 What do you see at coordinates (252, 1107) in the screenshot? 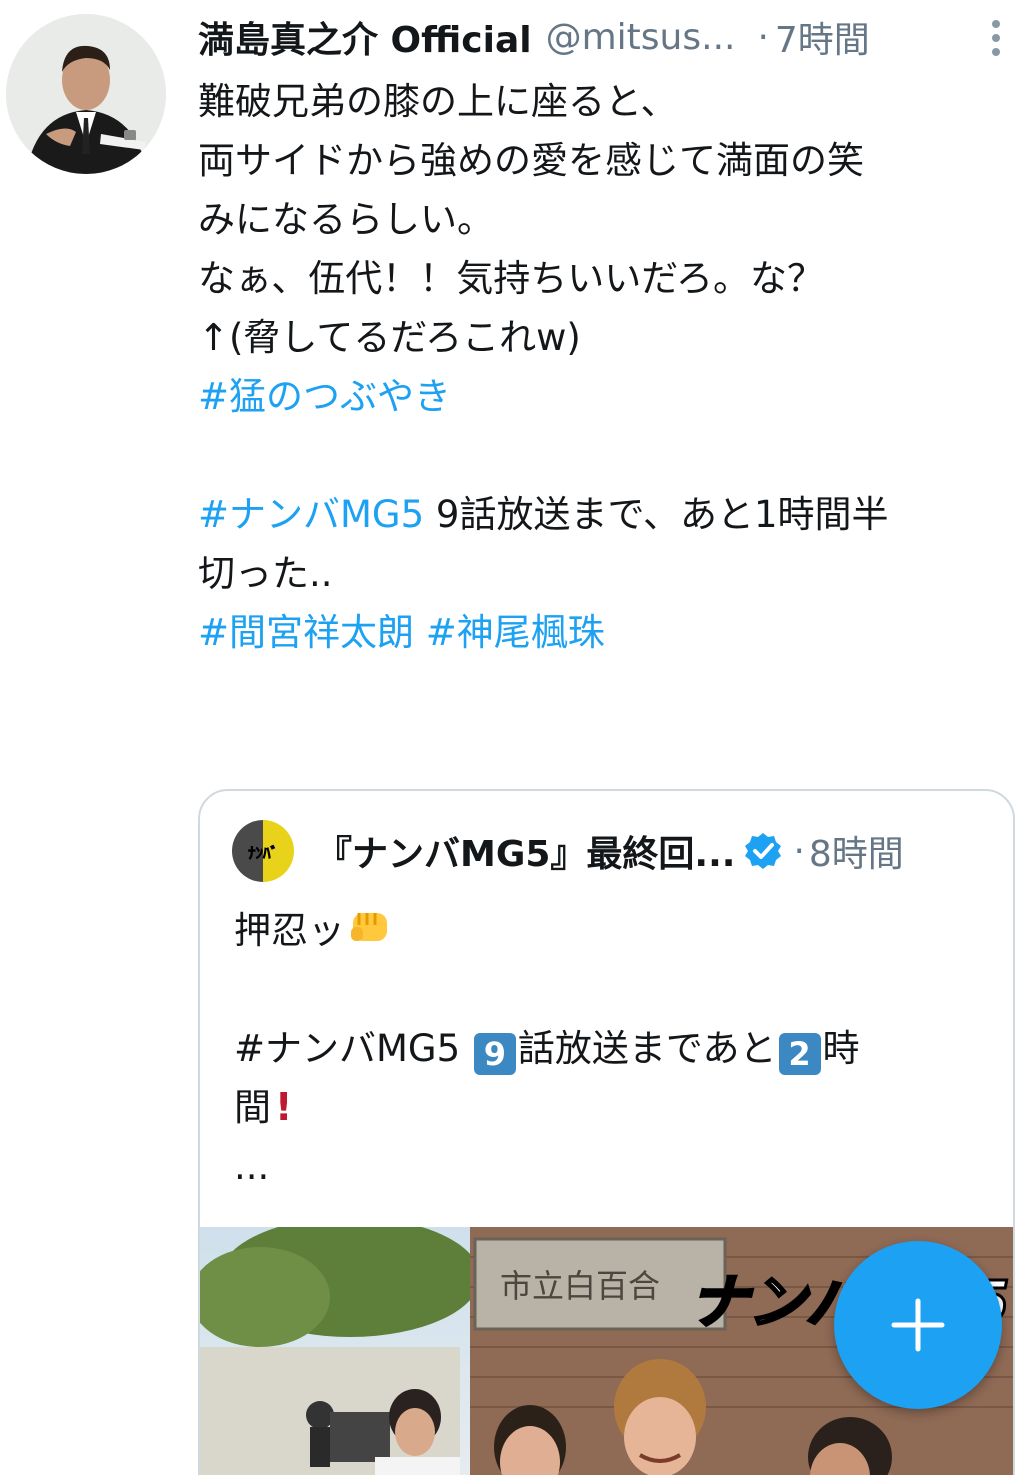
I see `quoted-line-text: 間` at bounding box center [252, 1107].